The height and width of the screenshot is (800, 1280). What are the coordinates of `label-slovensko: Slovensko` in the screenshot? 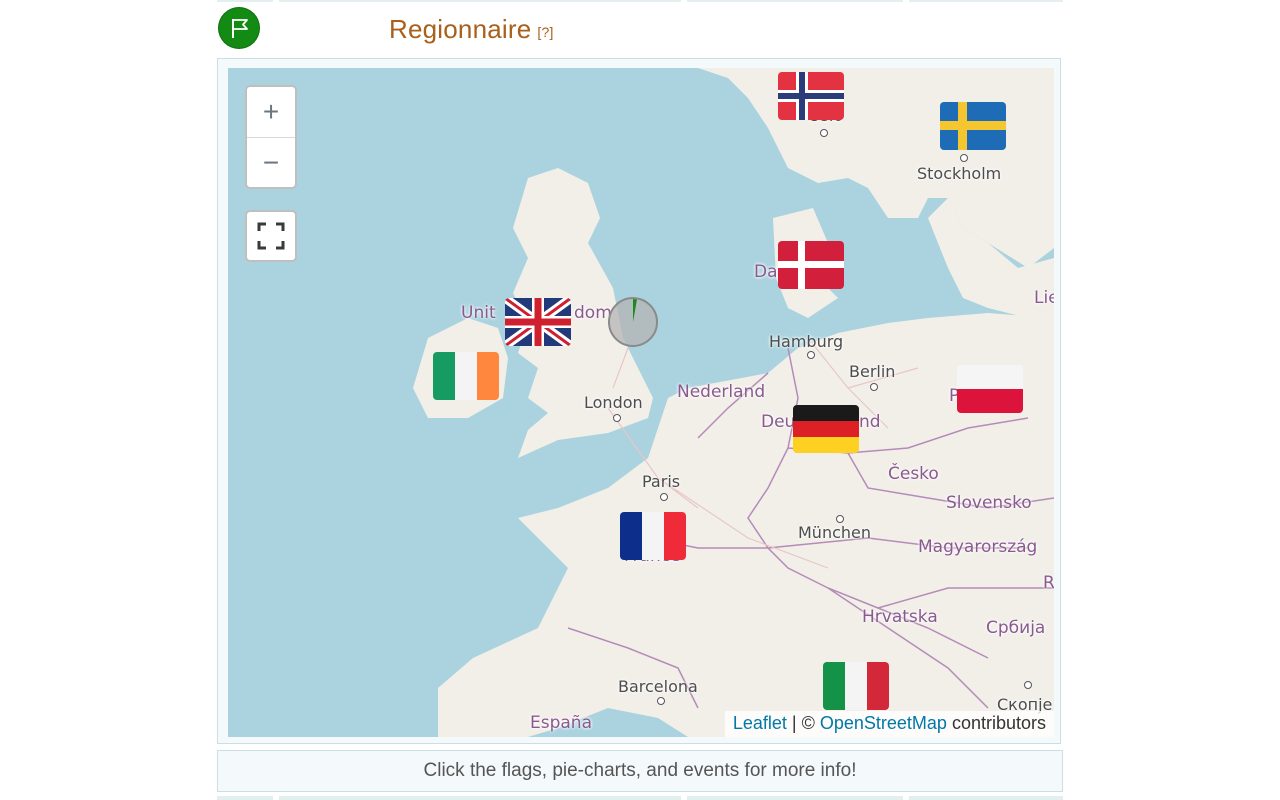 It's located at (989, 503).